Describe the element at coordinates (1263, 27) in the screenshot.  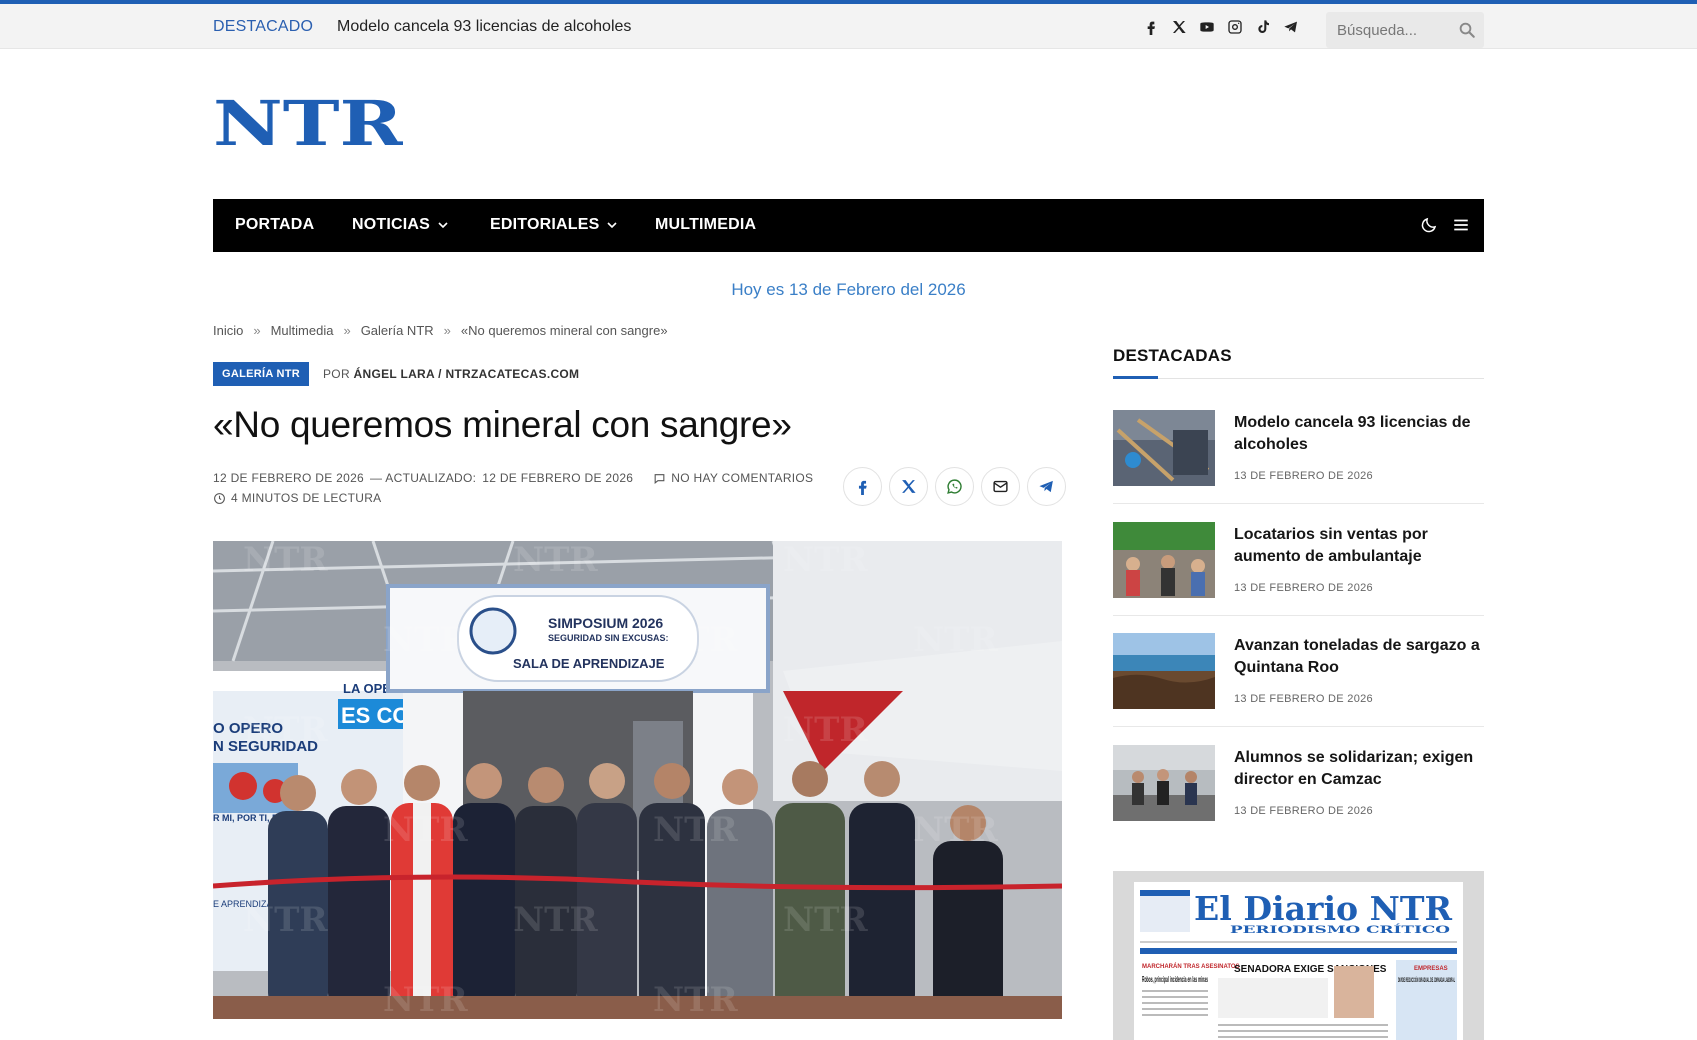
I see `tiktok-icon` at that location.